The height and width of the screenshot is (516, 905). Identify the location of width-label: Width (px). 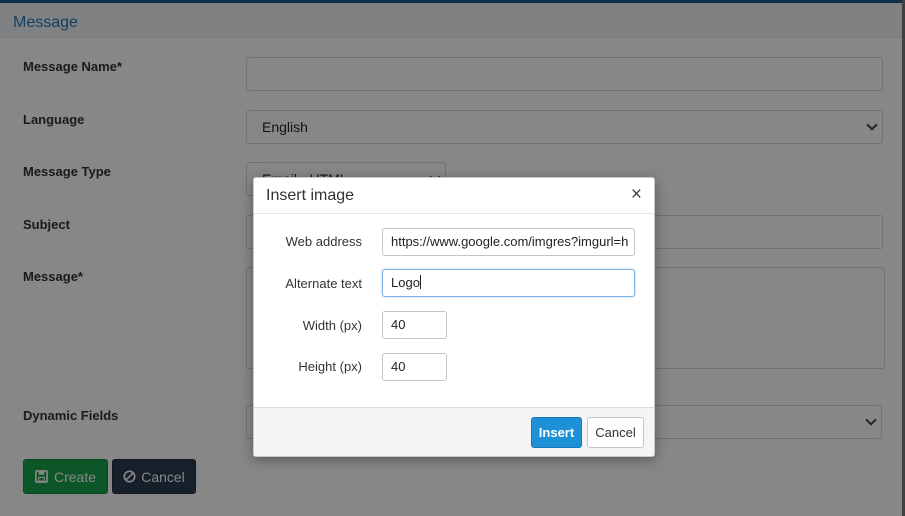
(332, 325).